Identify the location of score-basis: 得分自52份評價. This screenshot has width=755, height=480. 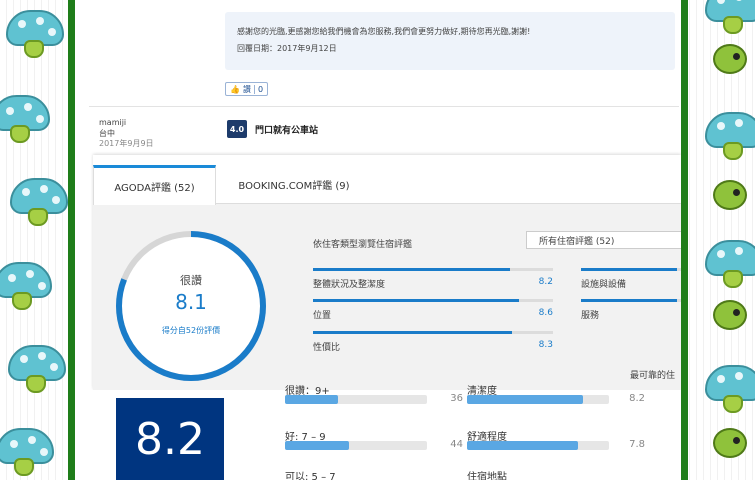
(191, 330).